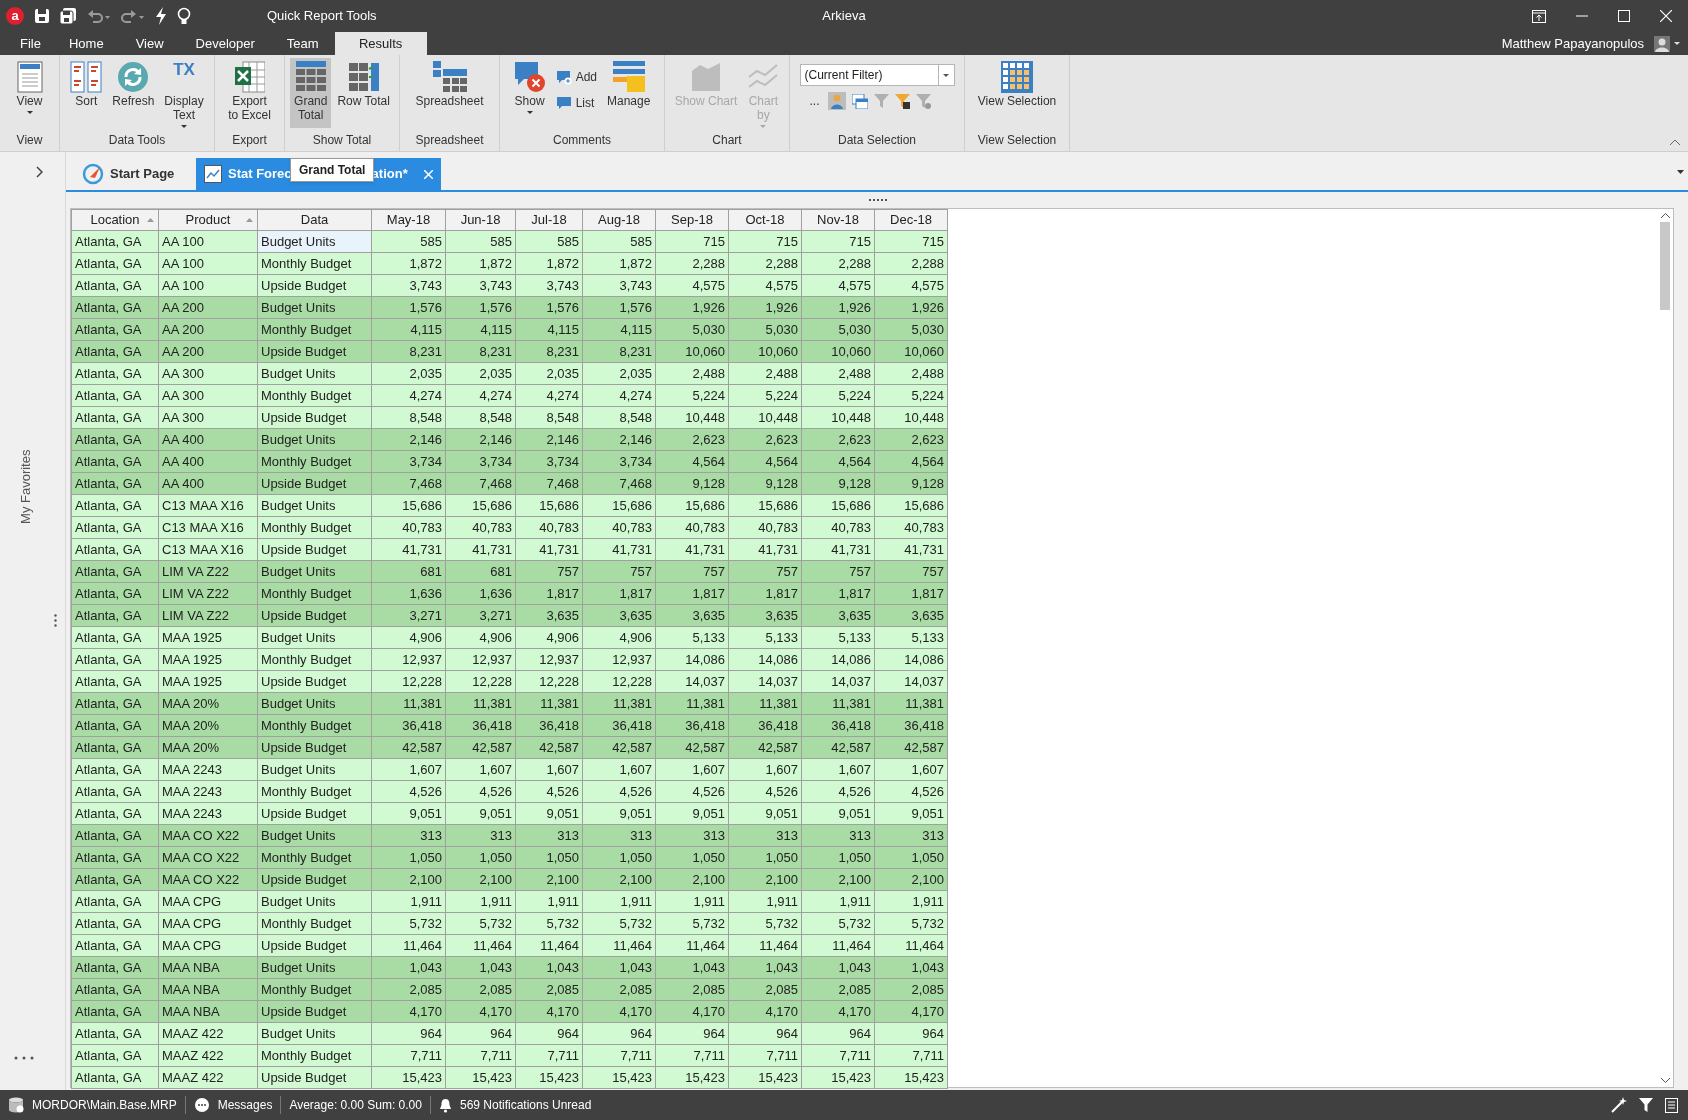 The height and width of the screenshot is (1120, 1688). I want to click on maximize-icon, so click(1624, 16).